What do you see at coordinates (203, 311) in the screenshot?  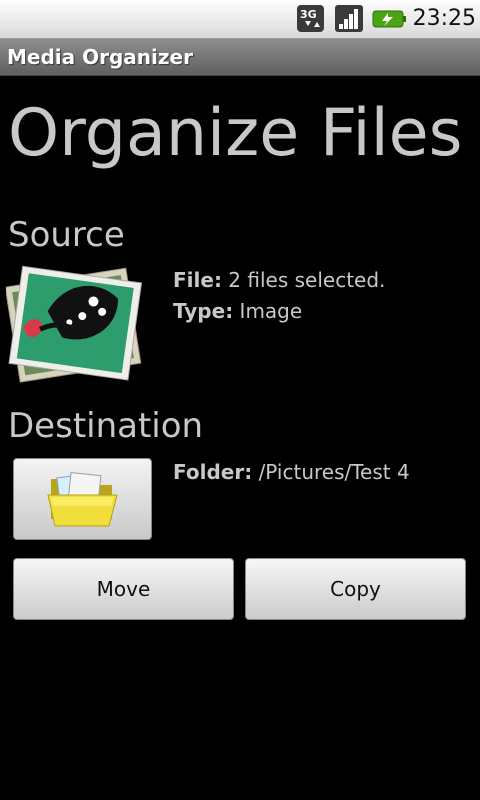 I see `type-label: Type:` at bounding box center [203, 311].